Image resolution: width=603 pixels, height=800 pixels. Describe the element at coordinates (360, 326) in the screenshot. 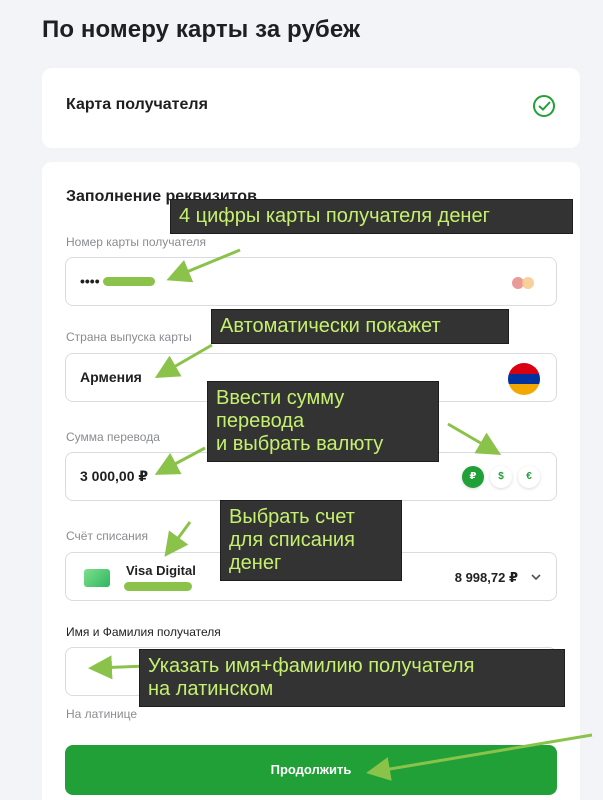

I see `annotation-auto-show: Автоматически покажет` at that location.